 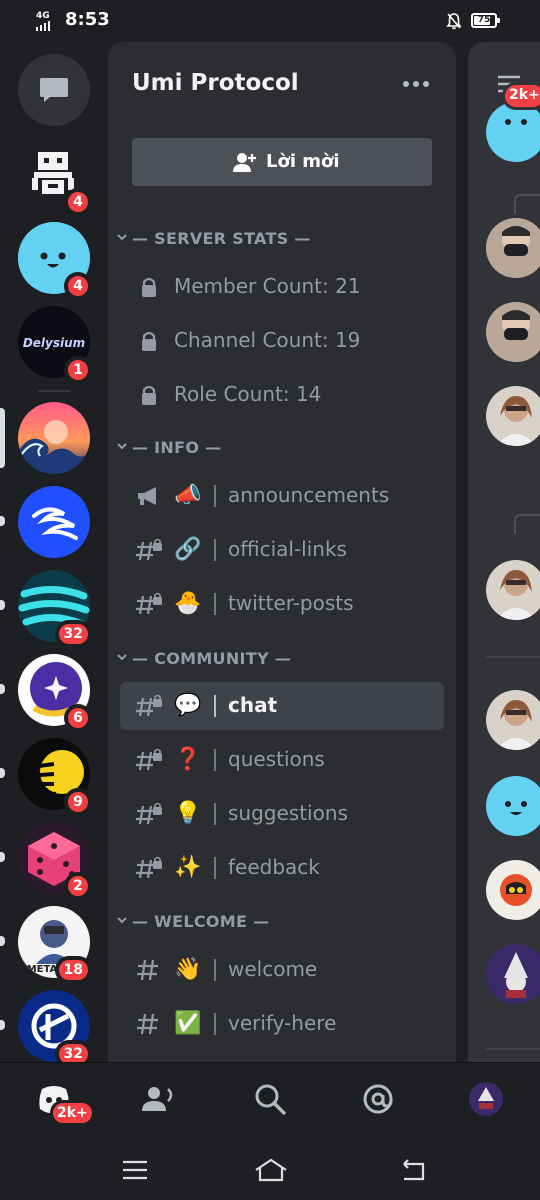 What do you see at coordinates (378, 1099) in the screenshot?
I see `mentions-icon` at bounding box center [378, 1099].